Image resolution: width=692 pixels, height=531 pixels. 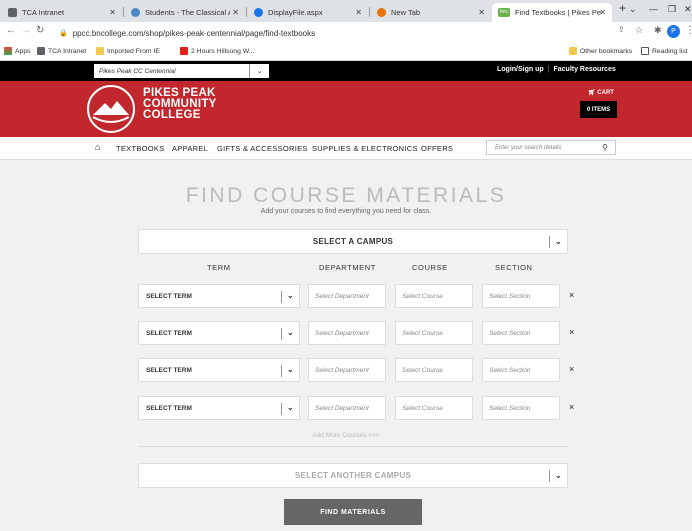 I want to click on bookmark-imported-ie: Imported From IE, so click(x=128, y=51).